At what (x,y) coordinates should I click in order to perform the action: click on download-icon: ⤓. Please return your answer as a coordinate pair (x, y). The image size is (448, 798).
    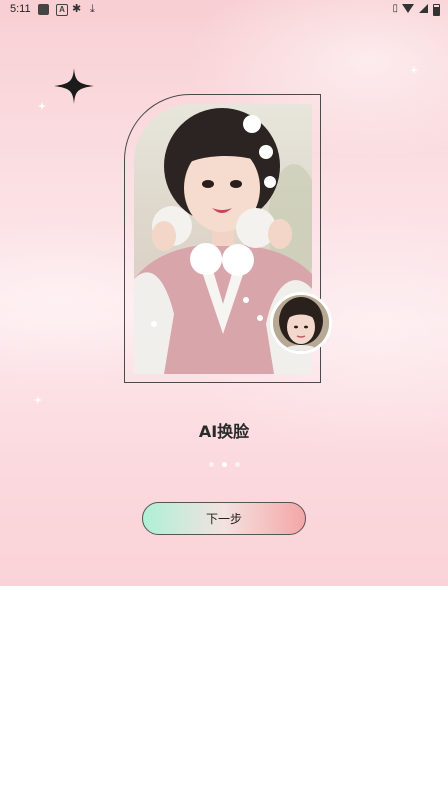
    Looking at the image, I should click on (92, 8).